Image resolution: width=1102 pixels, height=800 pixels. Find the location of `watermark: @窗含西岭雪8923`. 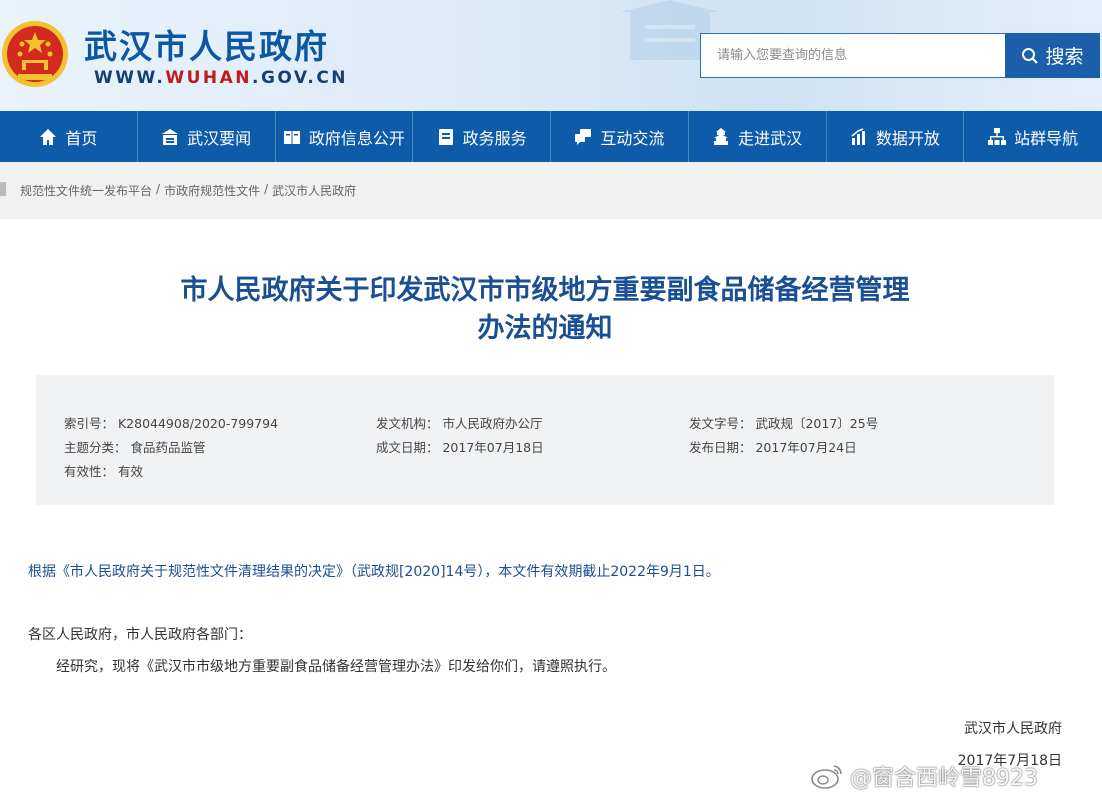

watermark: @窗含西岭雪8923 is located at coordinates (924, 776).